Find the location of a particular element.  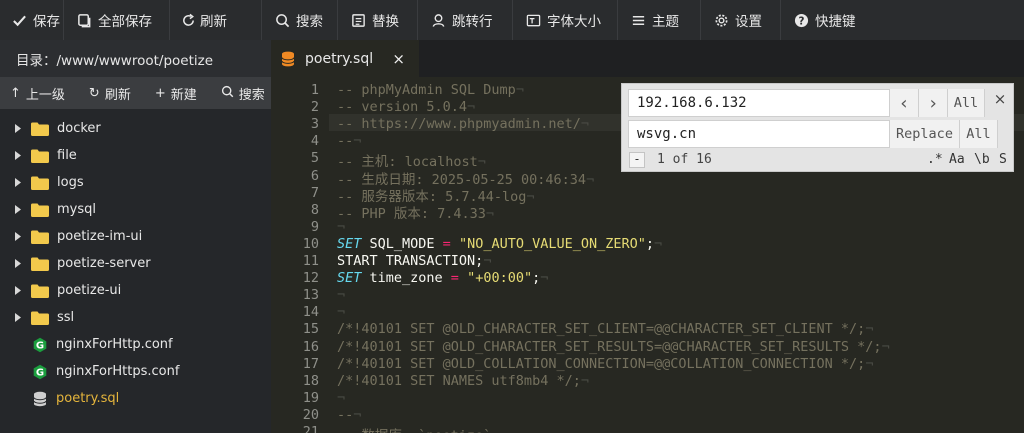

goto-line-button: 跳转行 is located at coordinates (465, 20).